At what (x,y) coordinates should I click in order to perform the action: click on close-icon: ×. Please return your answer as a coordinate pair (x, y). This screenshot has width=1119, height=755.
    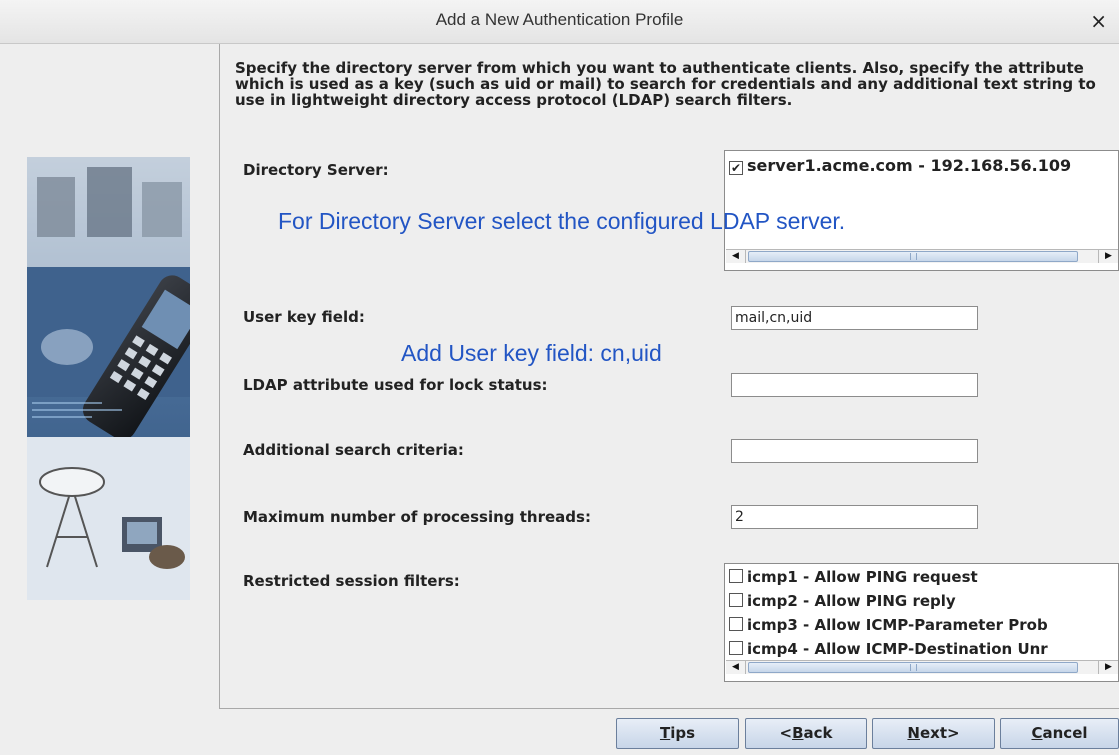
    Looking at the image, I should click on (1098, 21).